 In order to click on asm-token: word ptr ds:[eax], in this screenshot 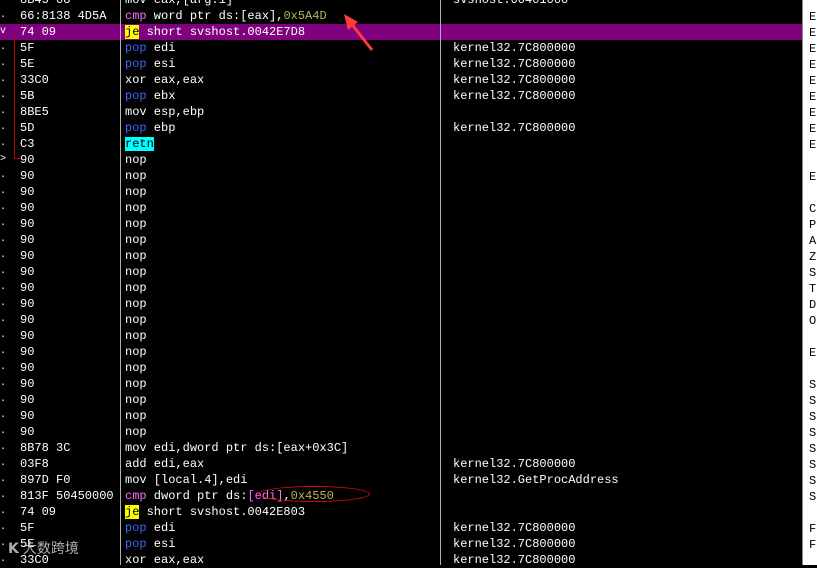, I will do `click(215, 16)`.